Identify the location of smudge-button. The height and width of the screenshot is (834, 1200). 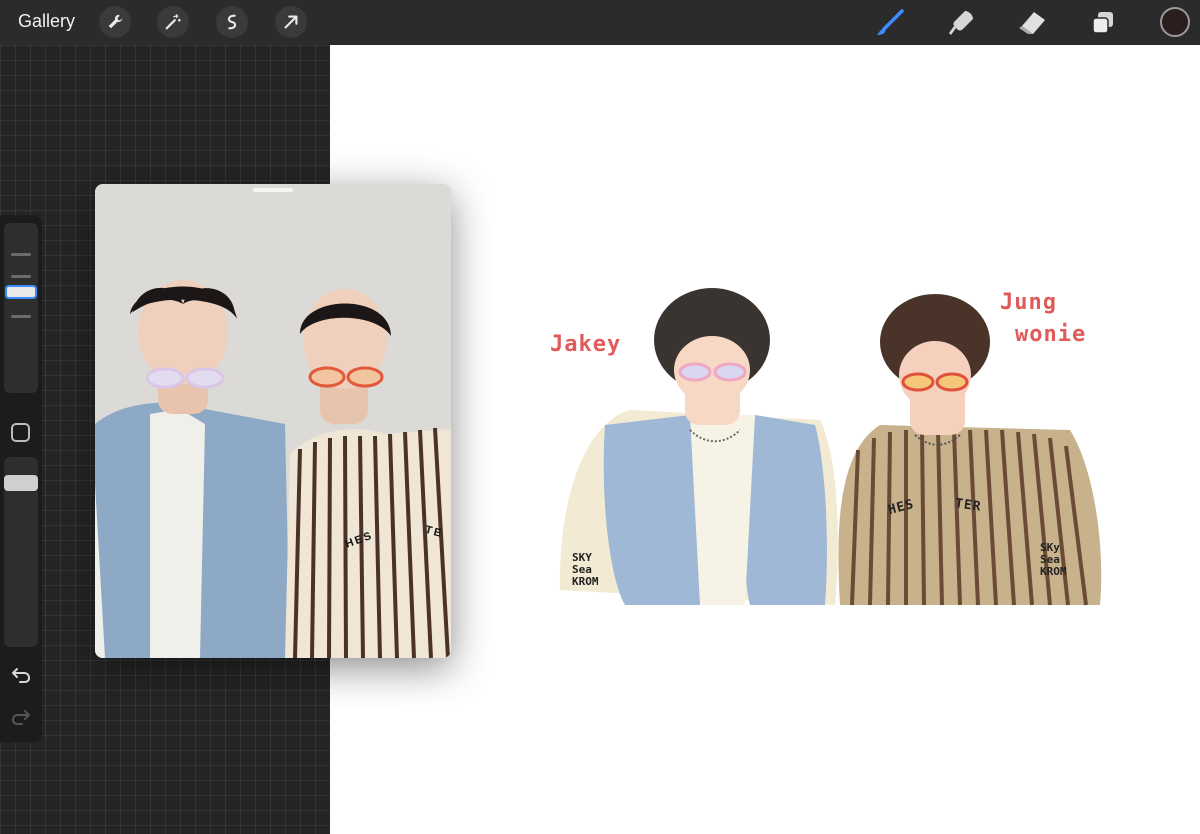
(961, 23).